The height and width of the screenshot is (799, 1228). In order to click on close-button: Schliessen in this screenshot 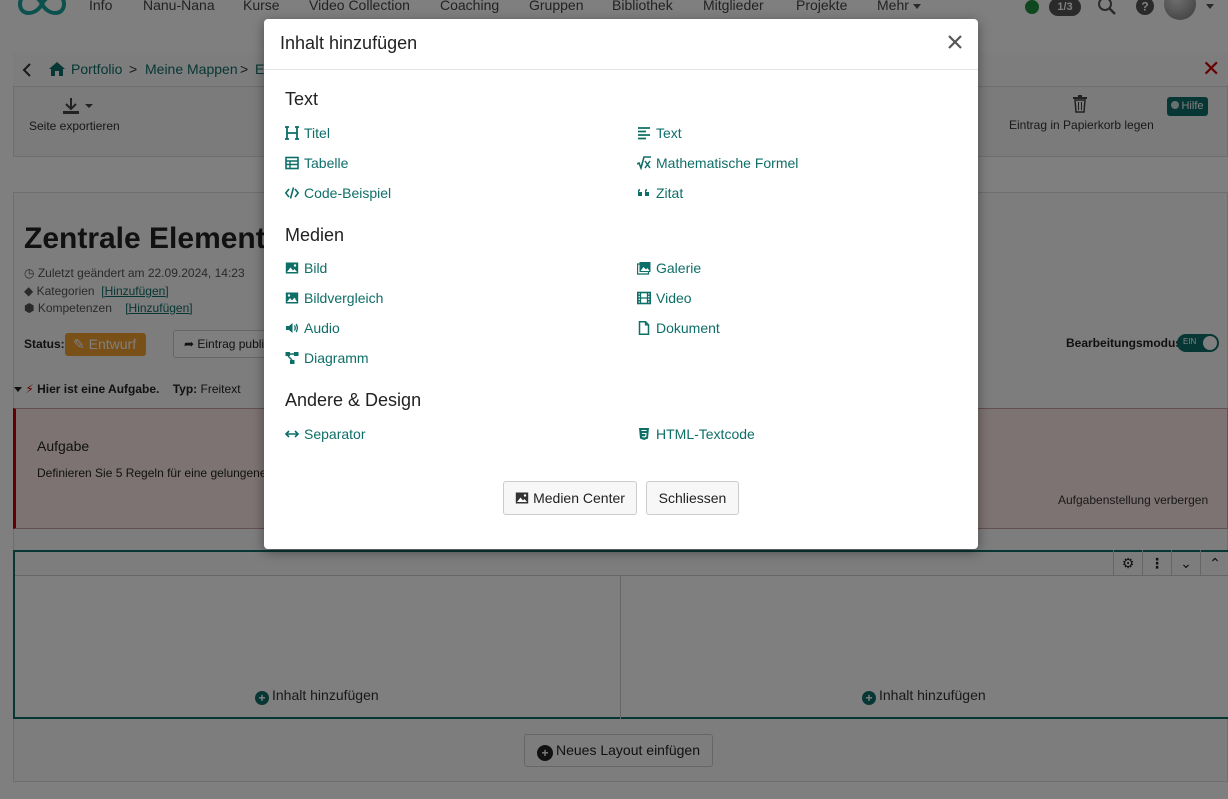, I will do `click(692, 498)`.